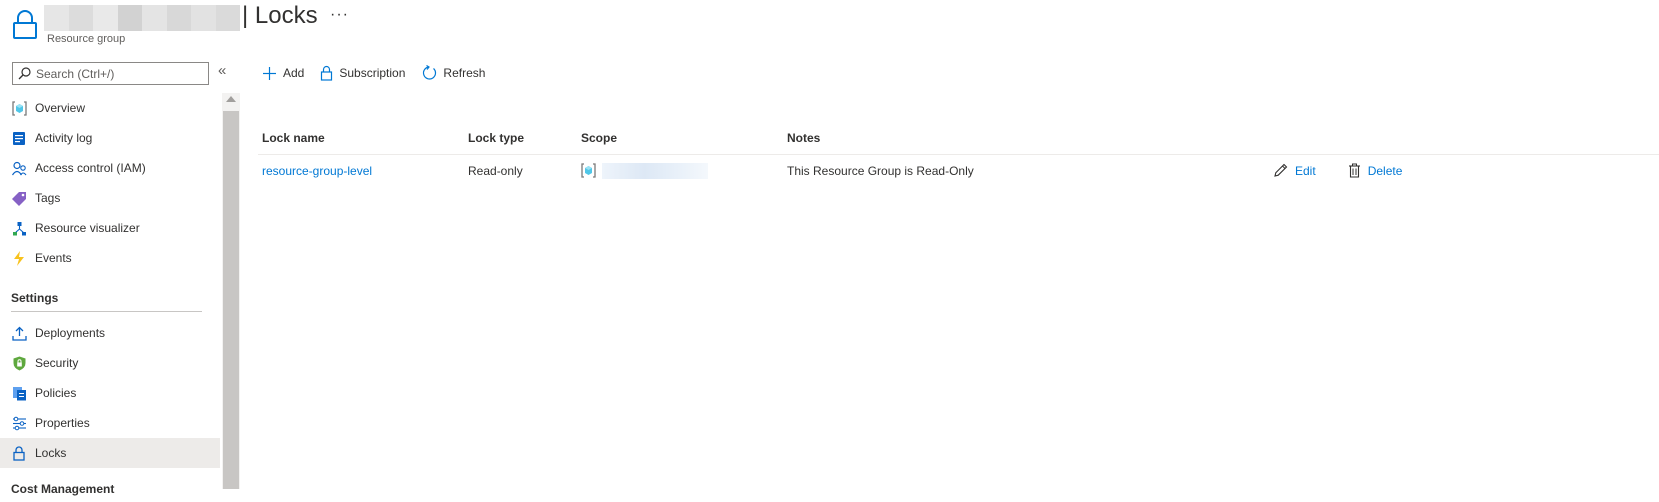 This screenshot has height=502, width=1659. Describe the element at coordinates (86, 39) in the screenshot. I see `page-subtitle: Resource group` at that location.